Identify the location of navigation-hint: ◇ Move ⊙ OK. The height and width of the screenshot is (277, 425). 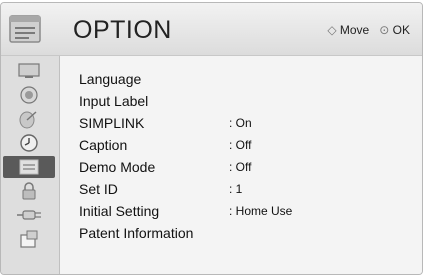
(368, 30).